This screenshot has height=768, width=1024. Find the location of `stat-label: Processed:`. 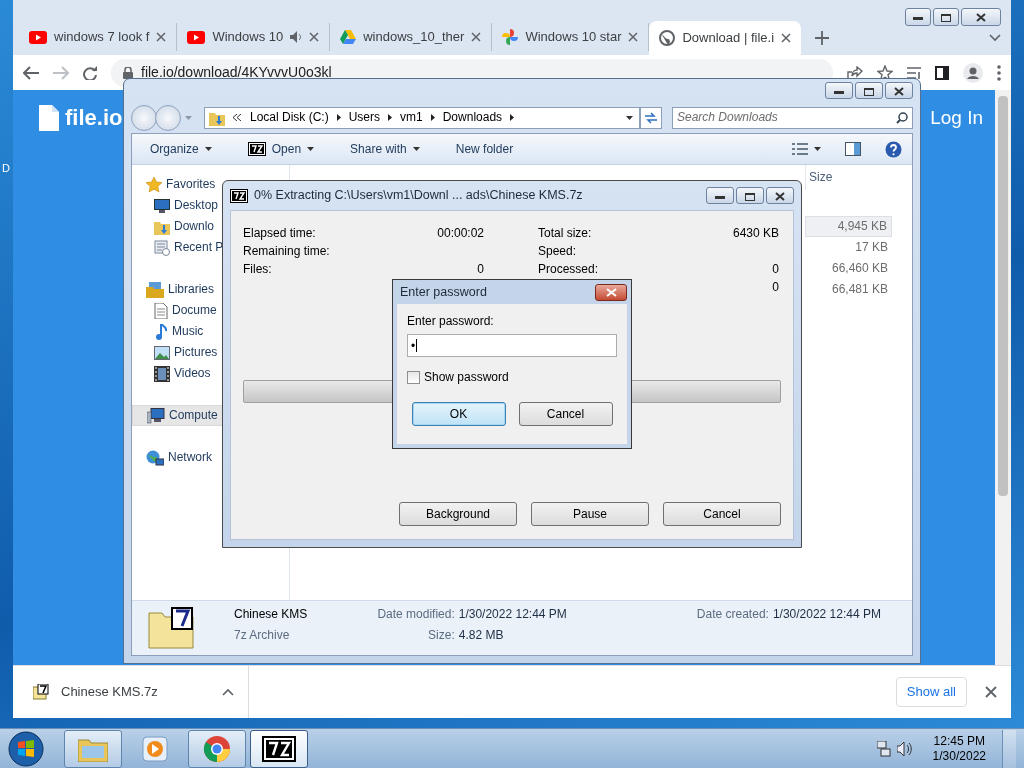

stat-label: Processed: is located at coordinates (569, 270).